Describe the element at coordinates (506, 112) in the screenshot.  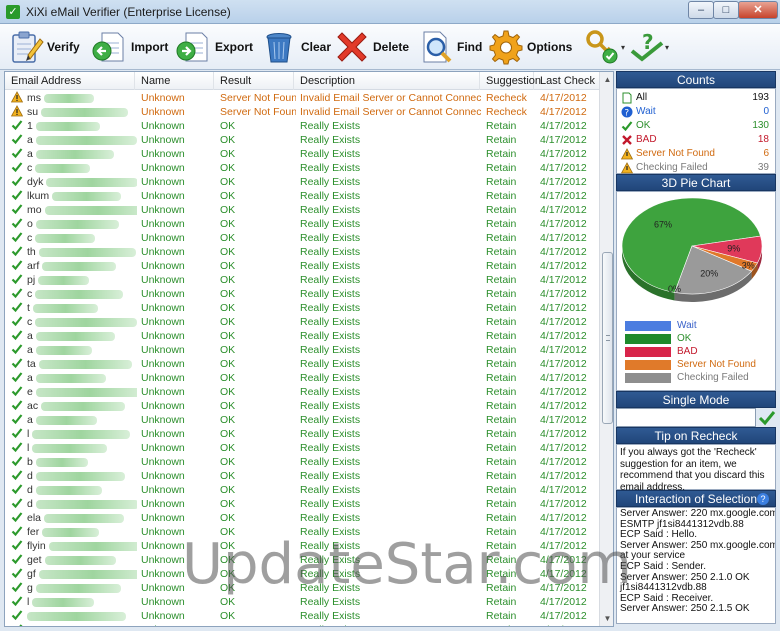
I see `suggestion-cell: Recheck` at that location.